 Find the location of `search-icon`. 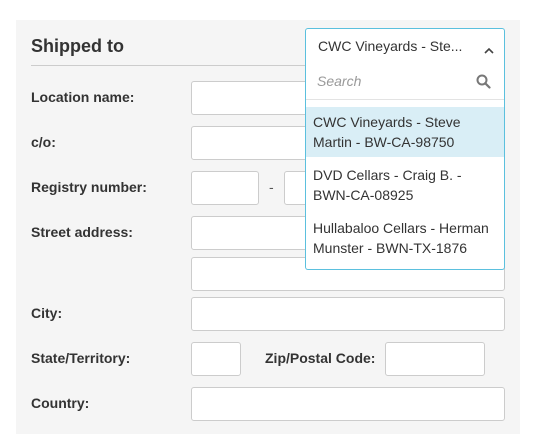

search-icon is located at coordinates (483, 81).